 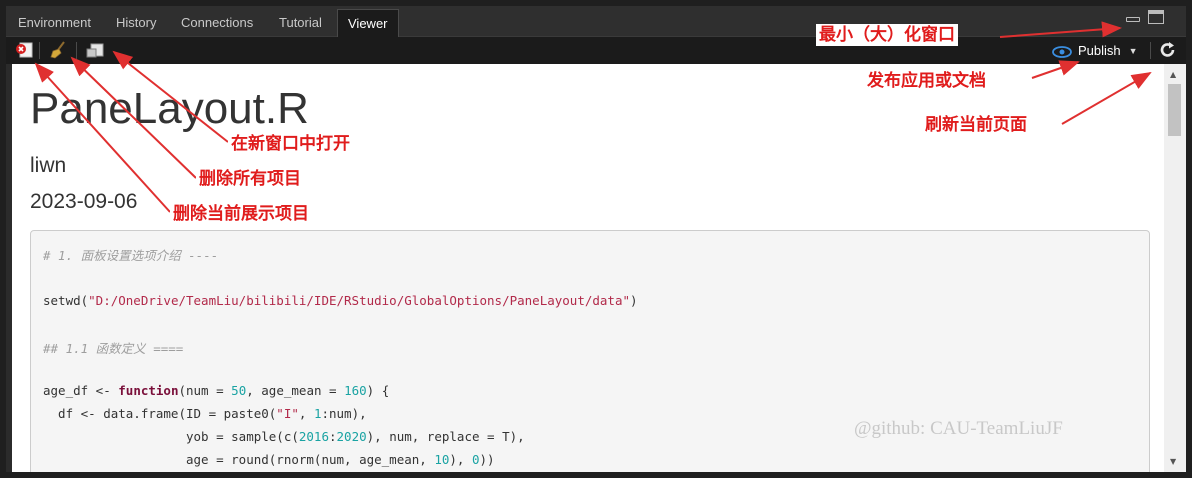 What do you see at coordinates (1133, 51) in the screenshot?
I see `chevron-down-icon: ▼` at bounding box center [1133, 51].